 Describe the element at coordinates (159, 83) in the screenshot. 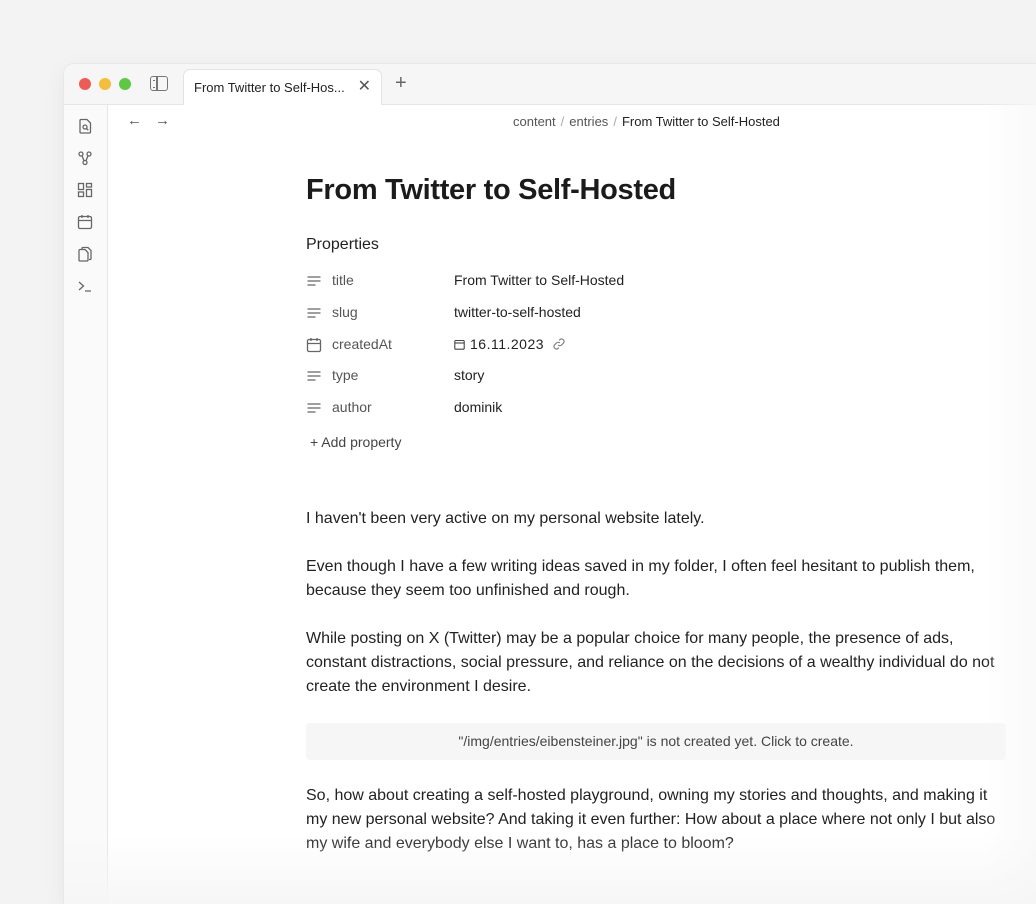

I see `sidebar-toggle-icon` at that location.